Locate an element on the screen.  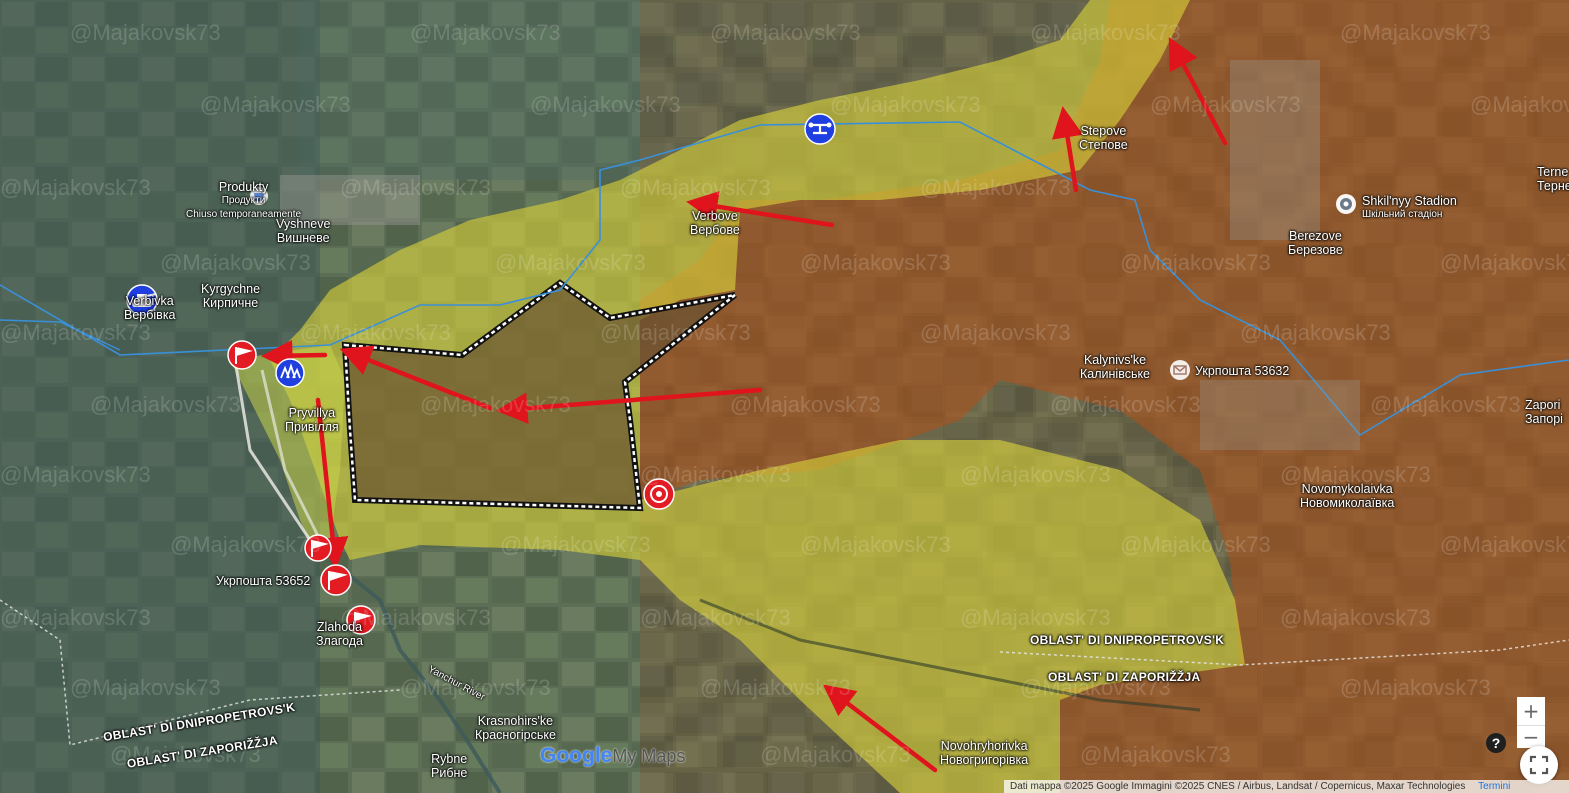
settlement-berezove is located at coordinates (1275, 150).